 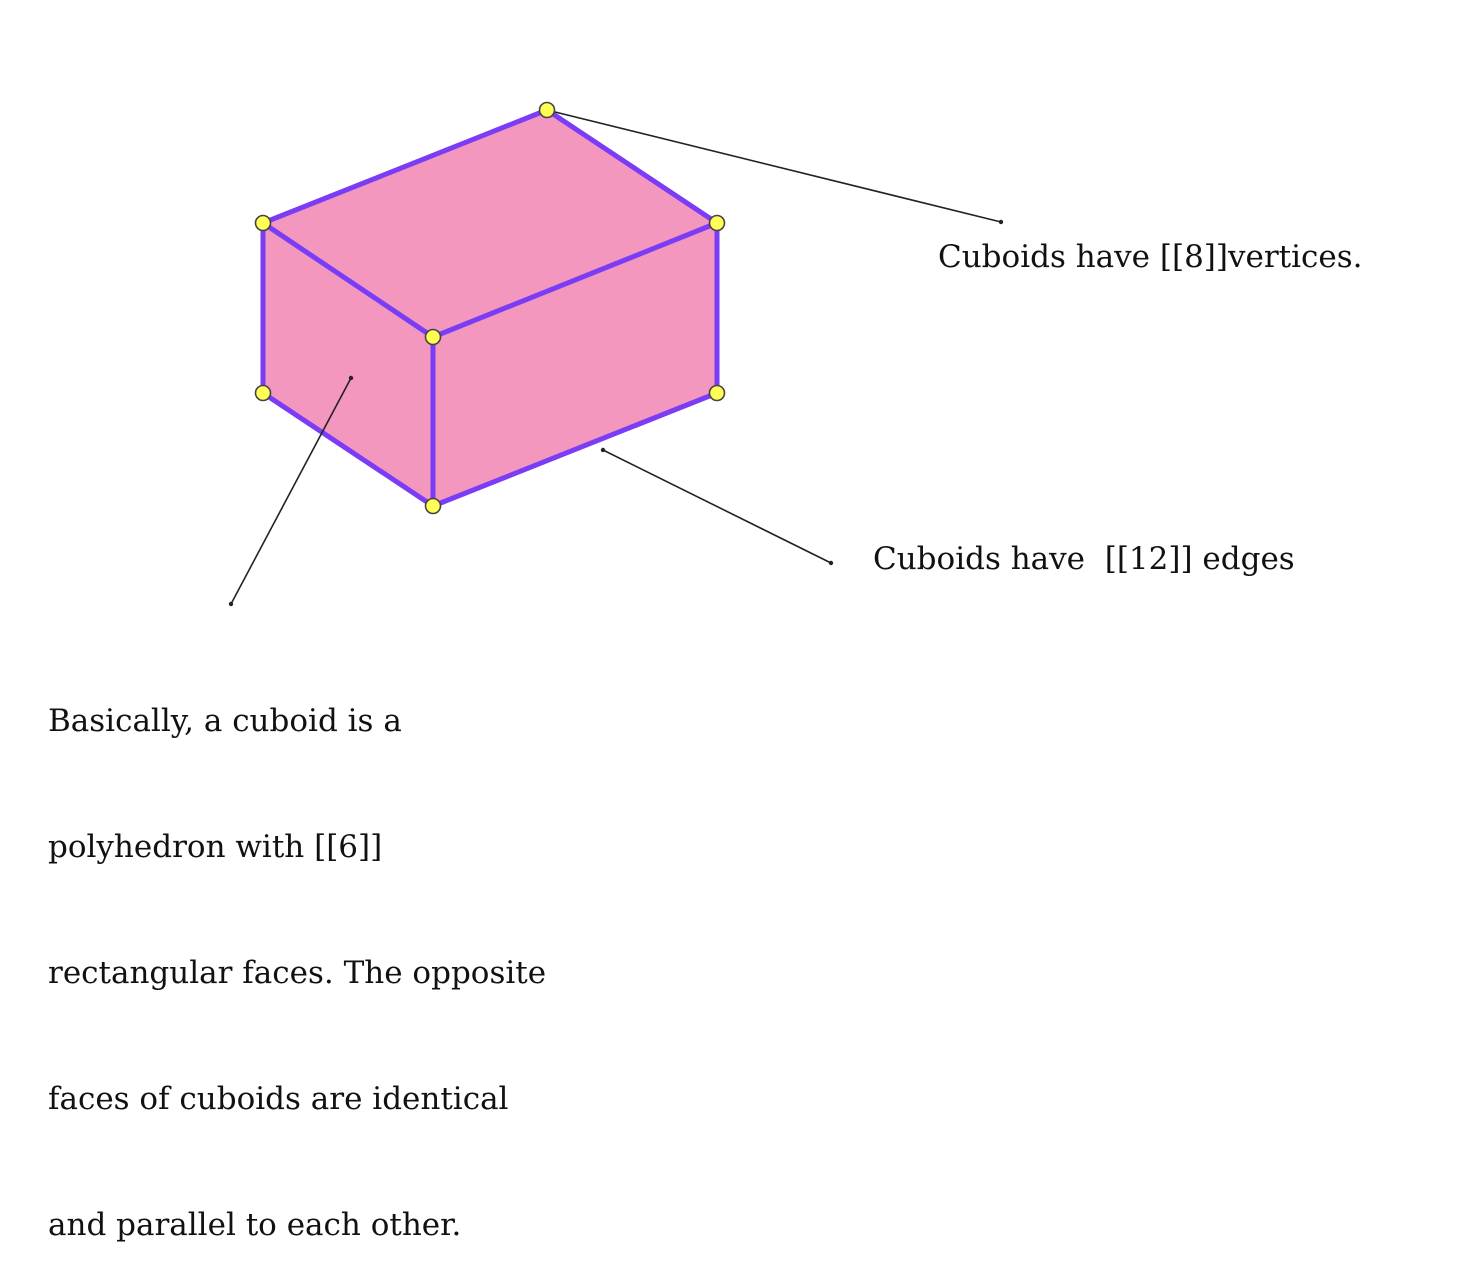 What do you see at coordinates (215, 847) in the screenshot?
I see `faces-annotation-line: polyhedron with [[6]]` at bounding box center [215, 847].